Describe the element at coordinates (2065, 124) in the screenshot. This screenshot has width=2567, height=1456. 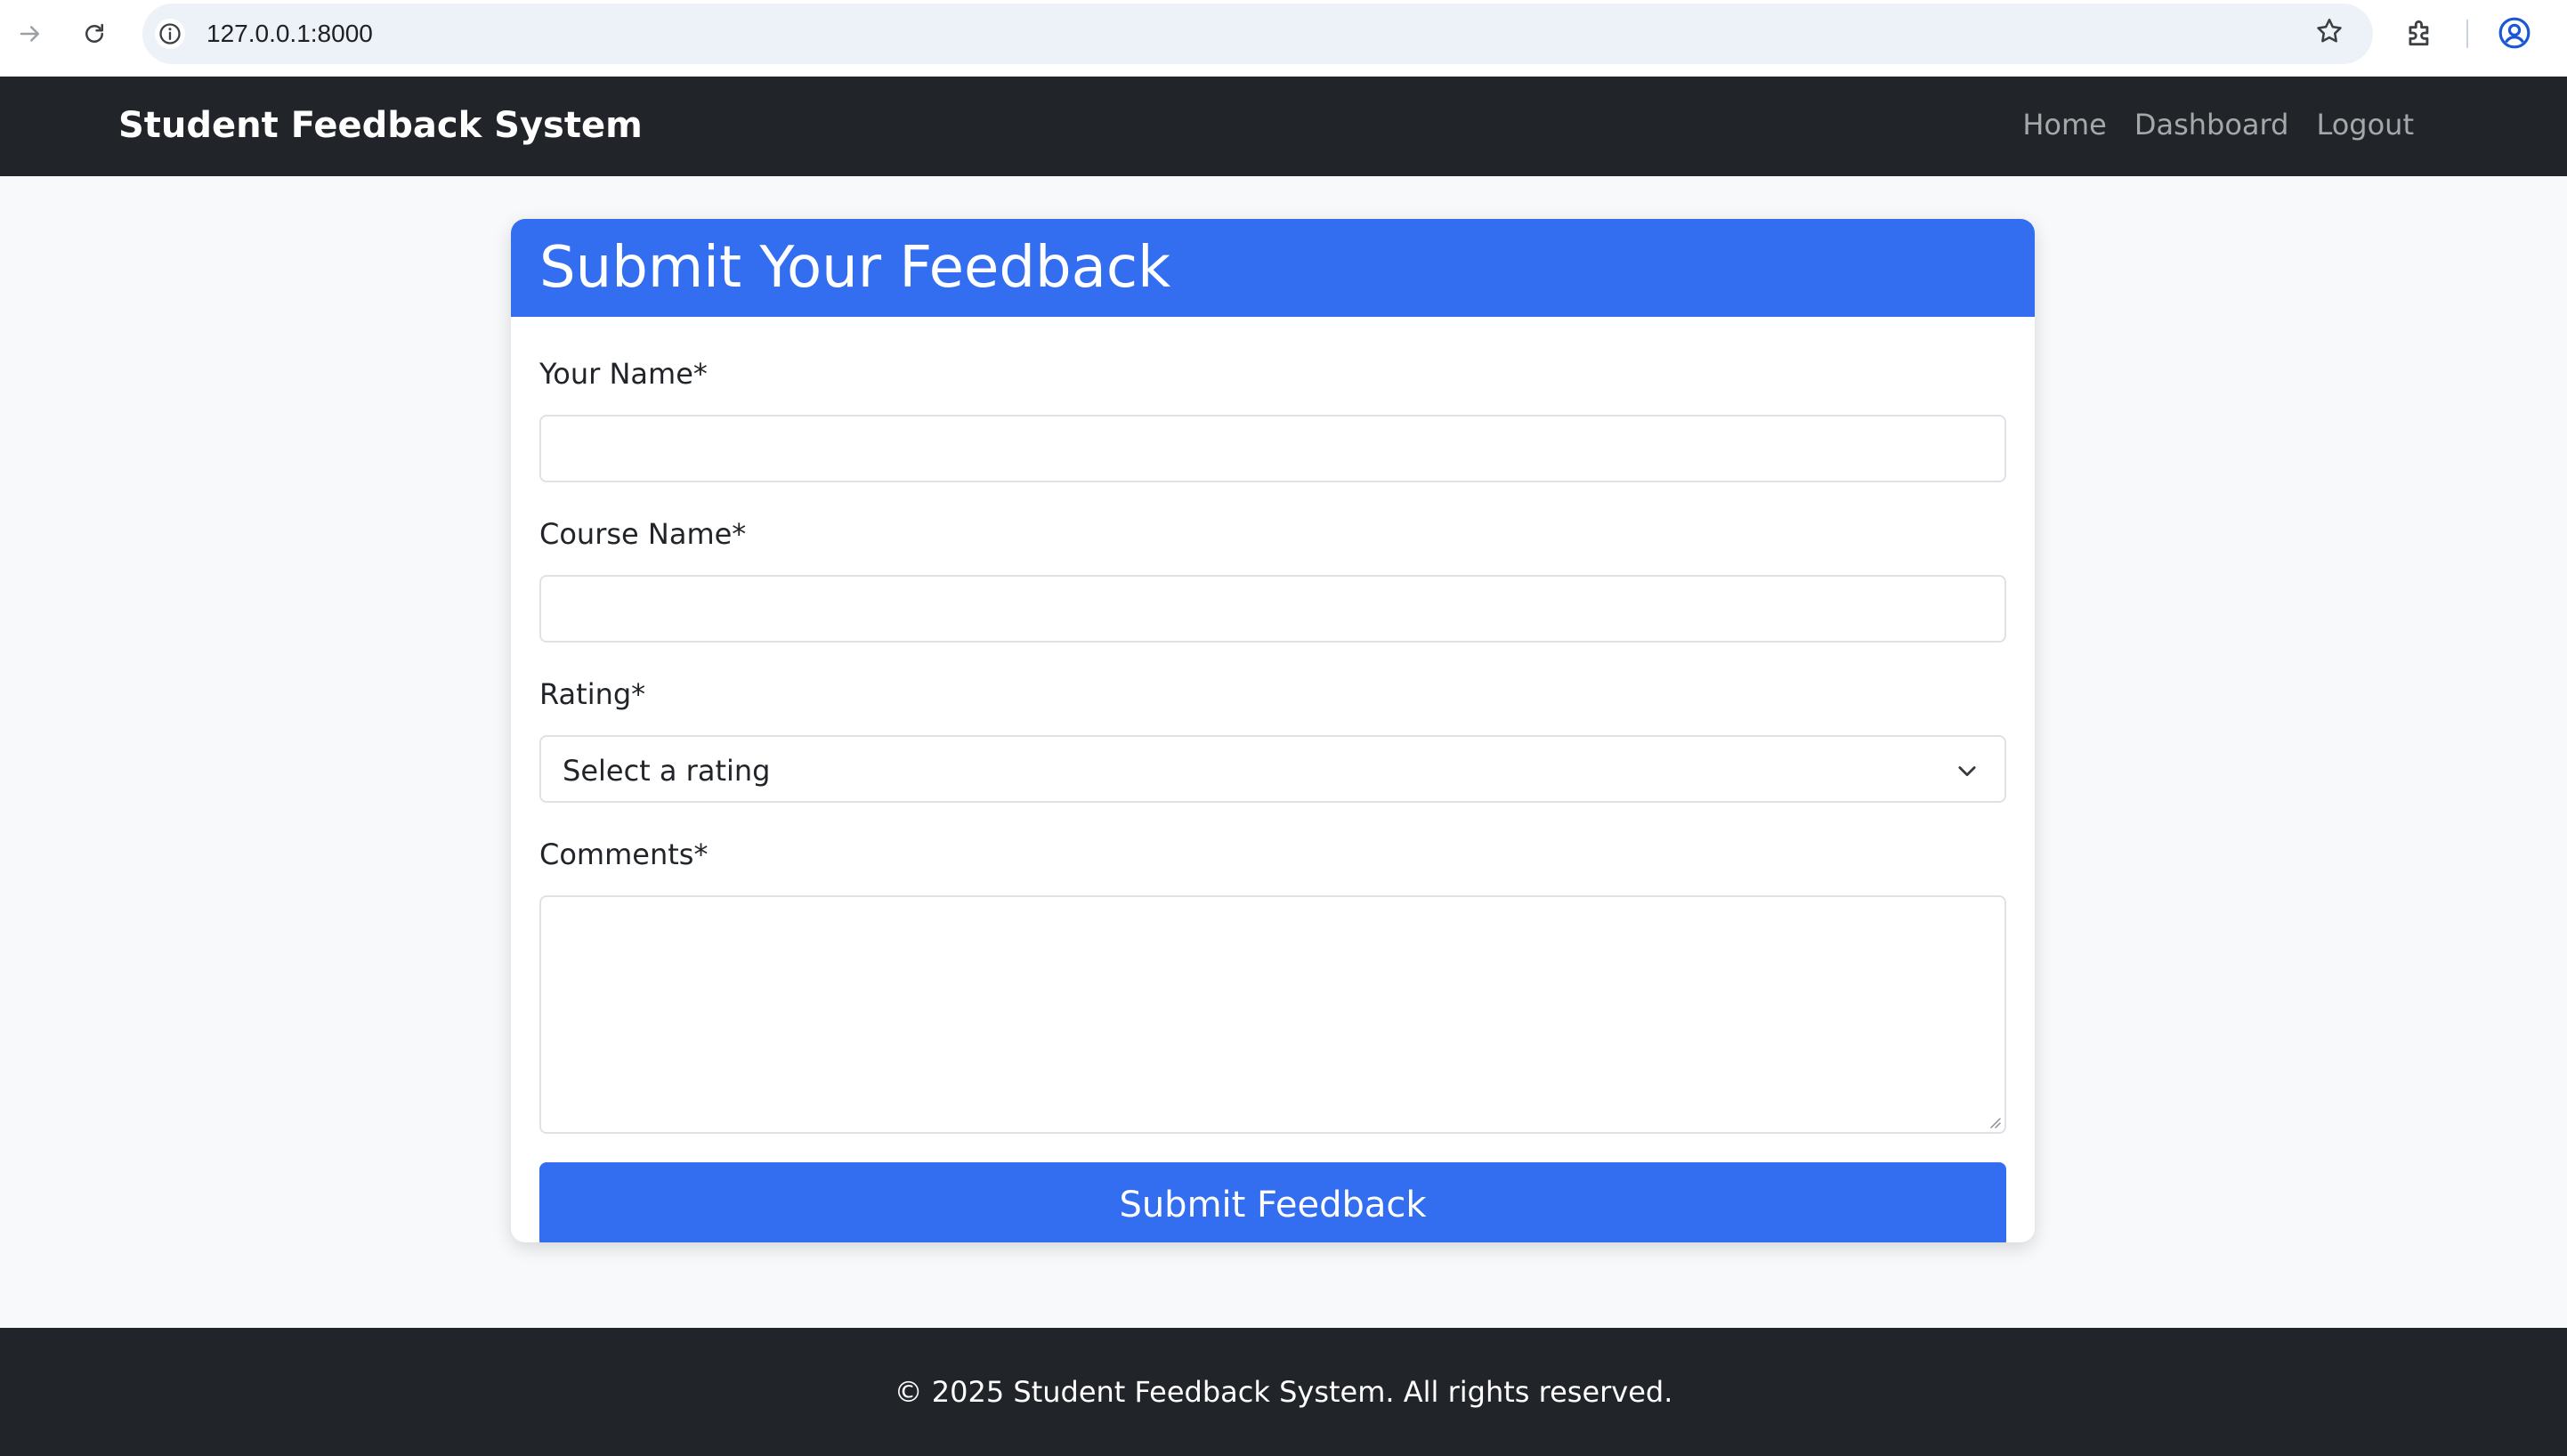
I see `nav-link-home: Home` at that location.